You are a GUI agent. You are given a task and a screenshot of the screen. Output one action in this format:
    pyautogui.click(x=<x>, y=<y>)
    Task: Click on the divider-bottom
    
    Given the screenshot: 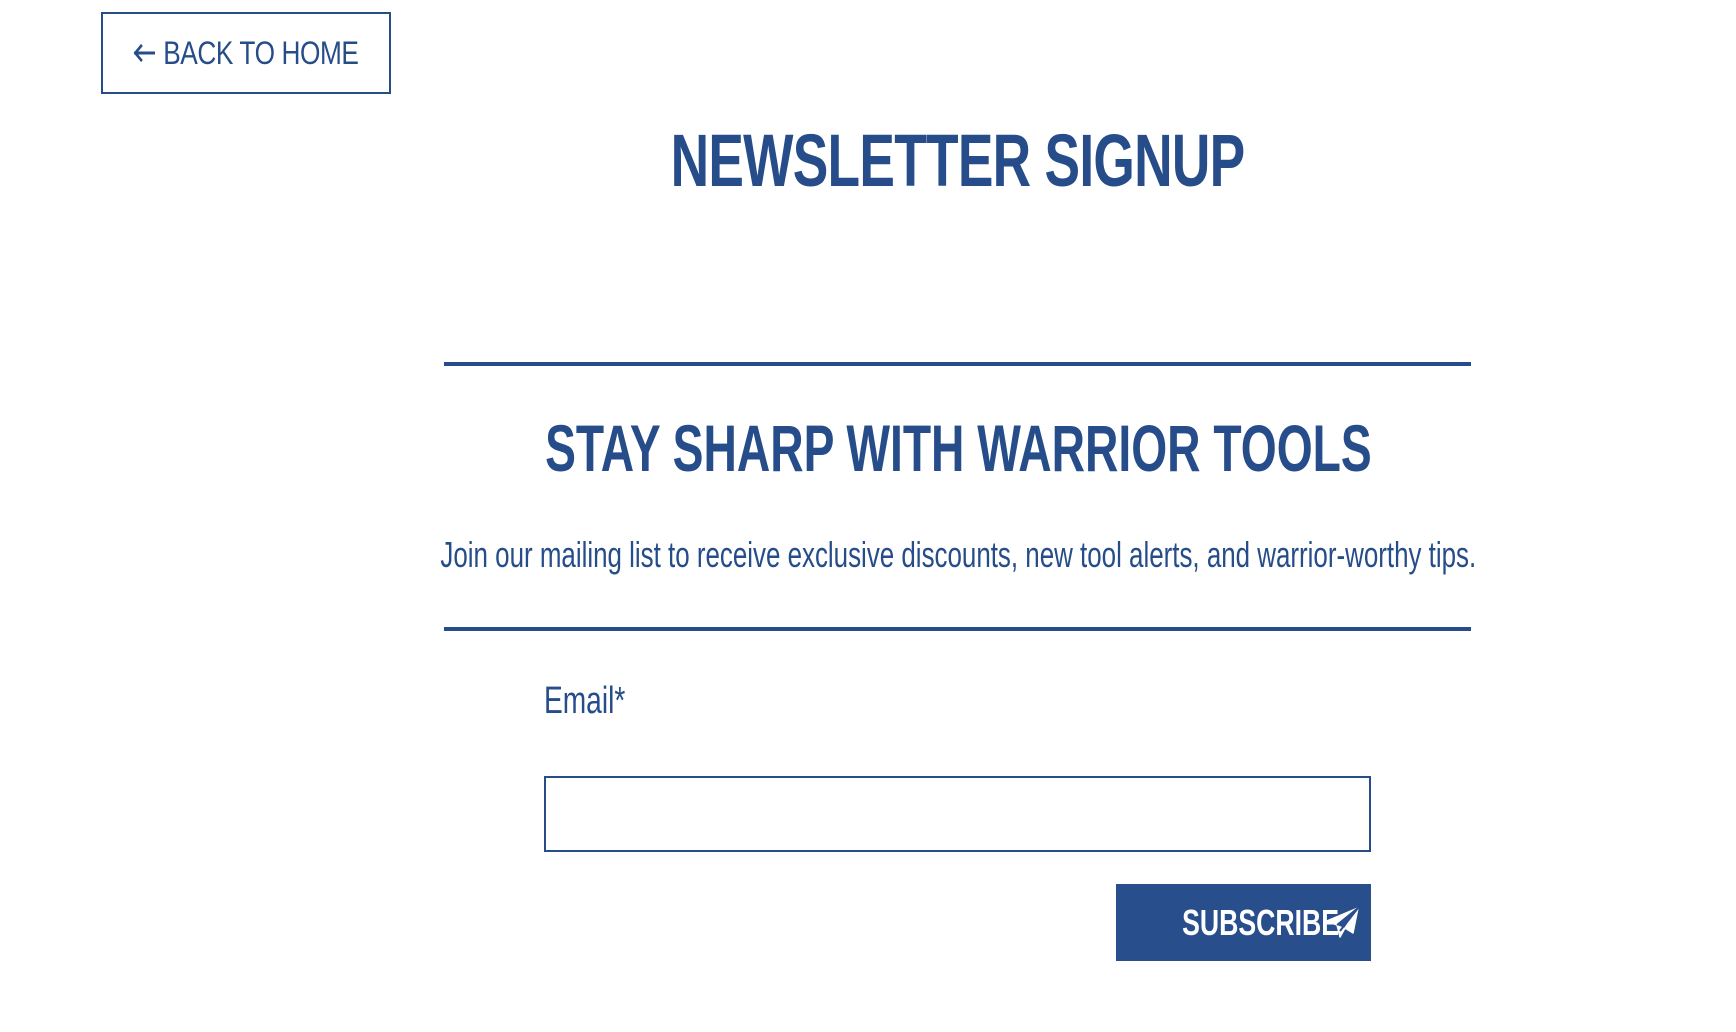 What is the action you would take?
    pyautogui.click(x=957, y=629)
    